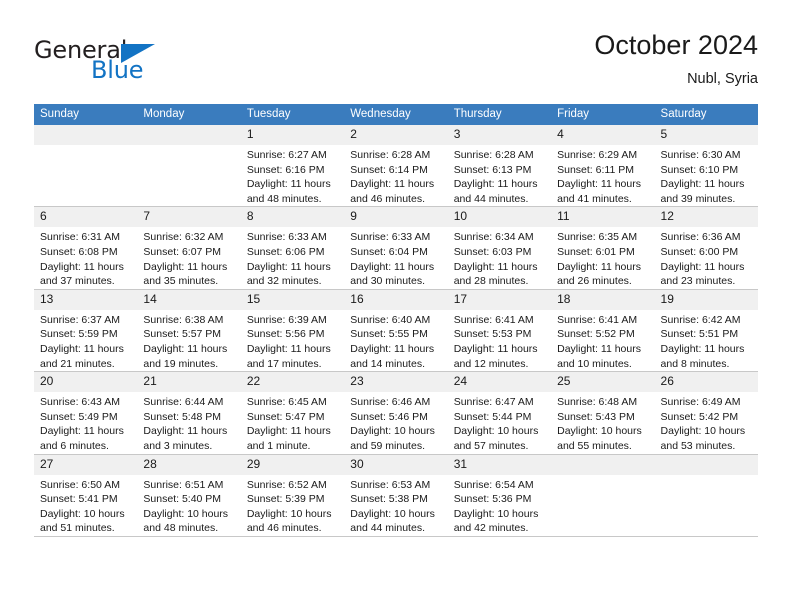 Image resolution: width=792 pixels, height=612 pixels. What do you see at coordinates (182, 416) in the screenshot?
I see `sunset-text: Sunset: 5:48 PM` at bounding box center [182, 416].